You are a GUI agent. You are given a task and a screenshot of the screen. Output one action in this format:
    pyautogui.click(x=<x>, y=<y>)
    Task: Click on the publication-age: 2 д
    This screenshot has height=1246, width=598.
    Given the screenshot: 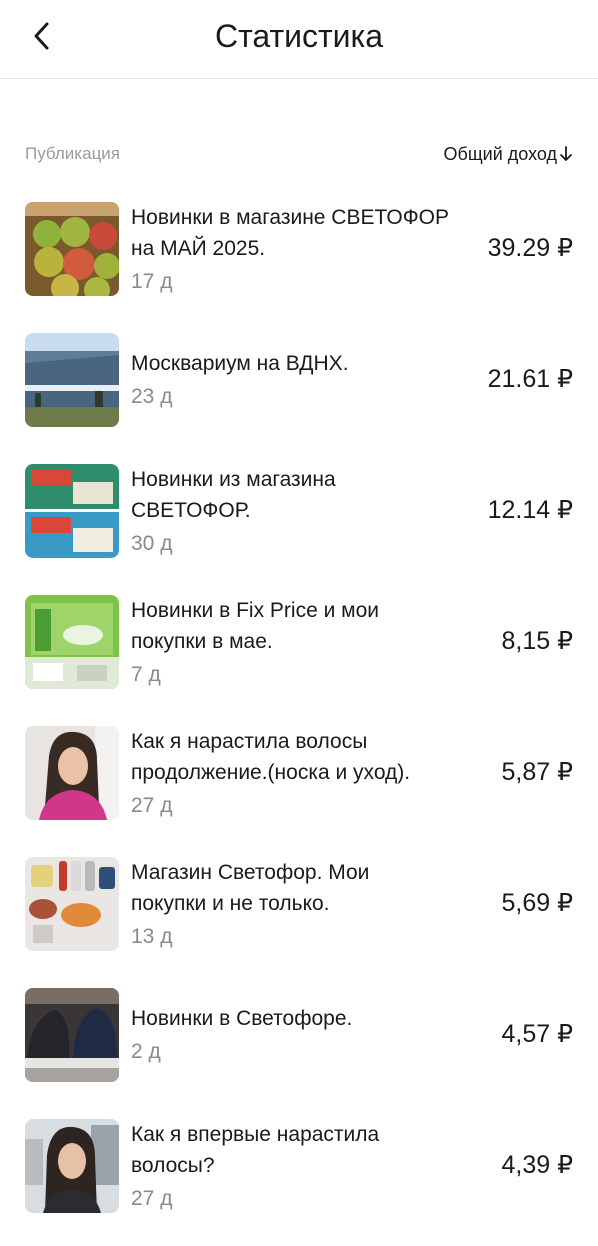 What is the action you would take?
    pyautogui.click(x=146, y=1051)
    